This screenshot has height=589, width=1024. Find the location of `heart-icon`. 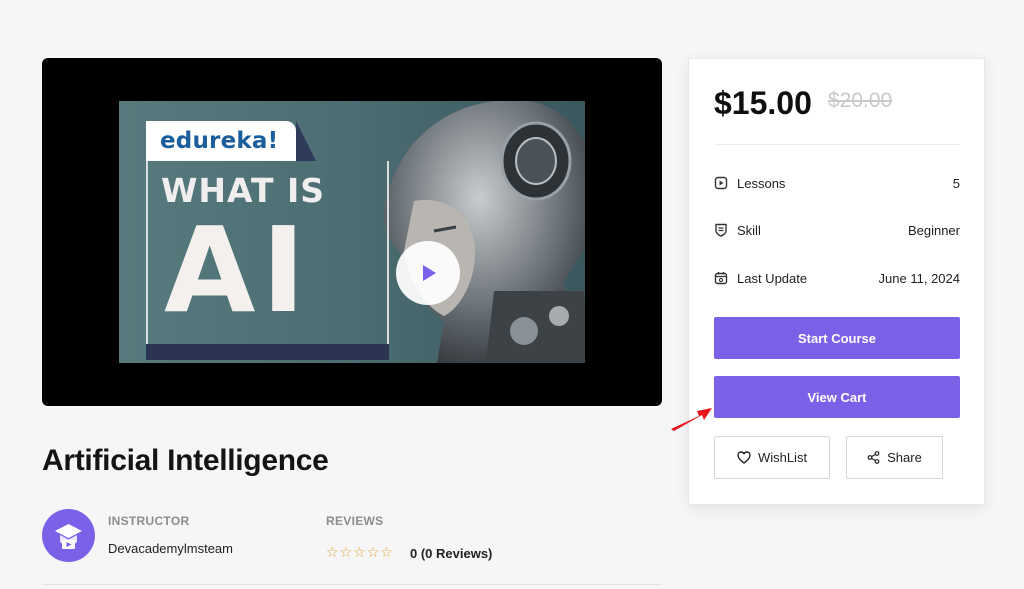

heart-icon is located at coordinates (744, 457).